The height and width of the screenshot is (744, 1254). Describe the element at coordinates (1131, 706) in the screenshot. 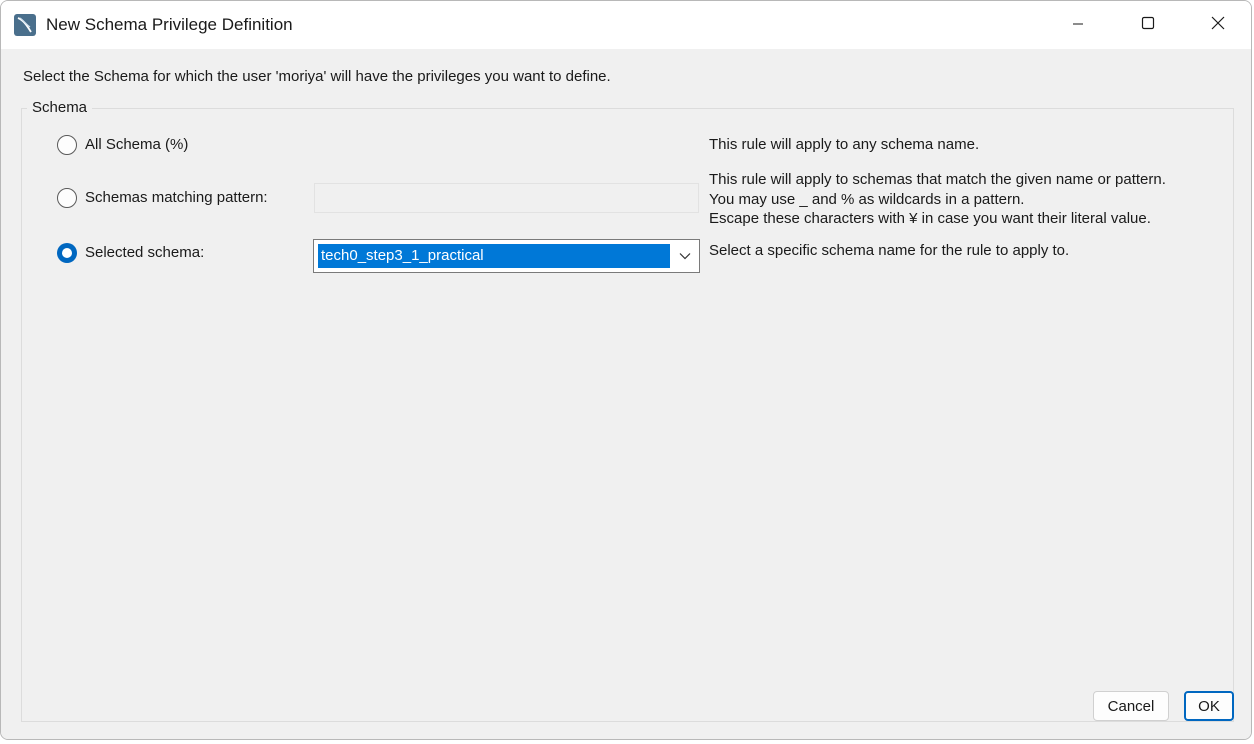

I see `cancel-button: Cancel` at that location.